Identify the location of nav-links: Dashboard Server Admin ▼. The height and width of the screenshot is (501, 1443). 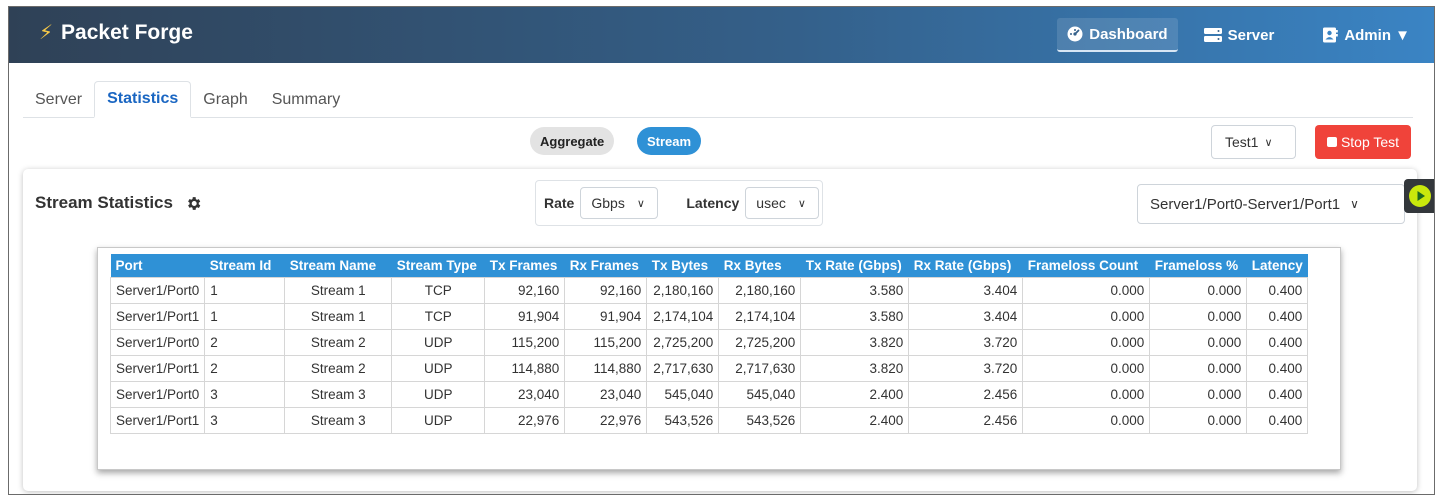
(1245, 35).